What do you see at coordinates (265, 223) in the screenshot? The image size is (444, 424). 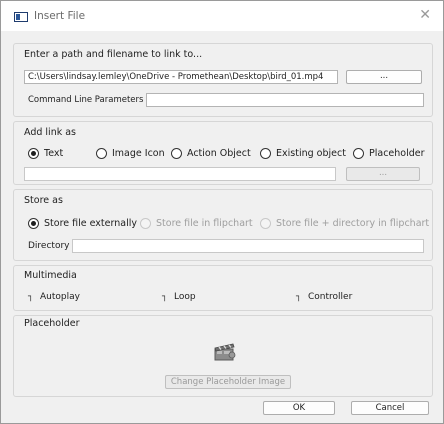 I see `radio-store-directory` at bounding box center [265, 223].